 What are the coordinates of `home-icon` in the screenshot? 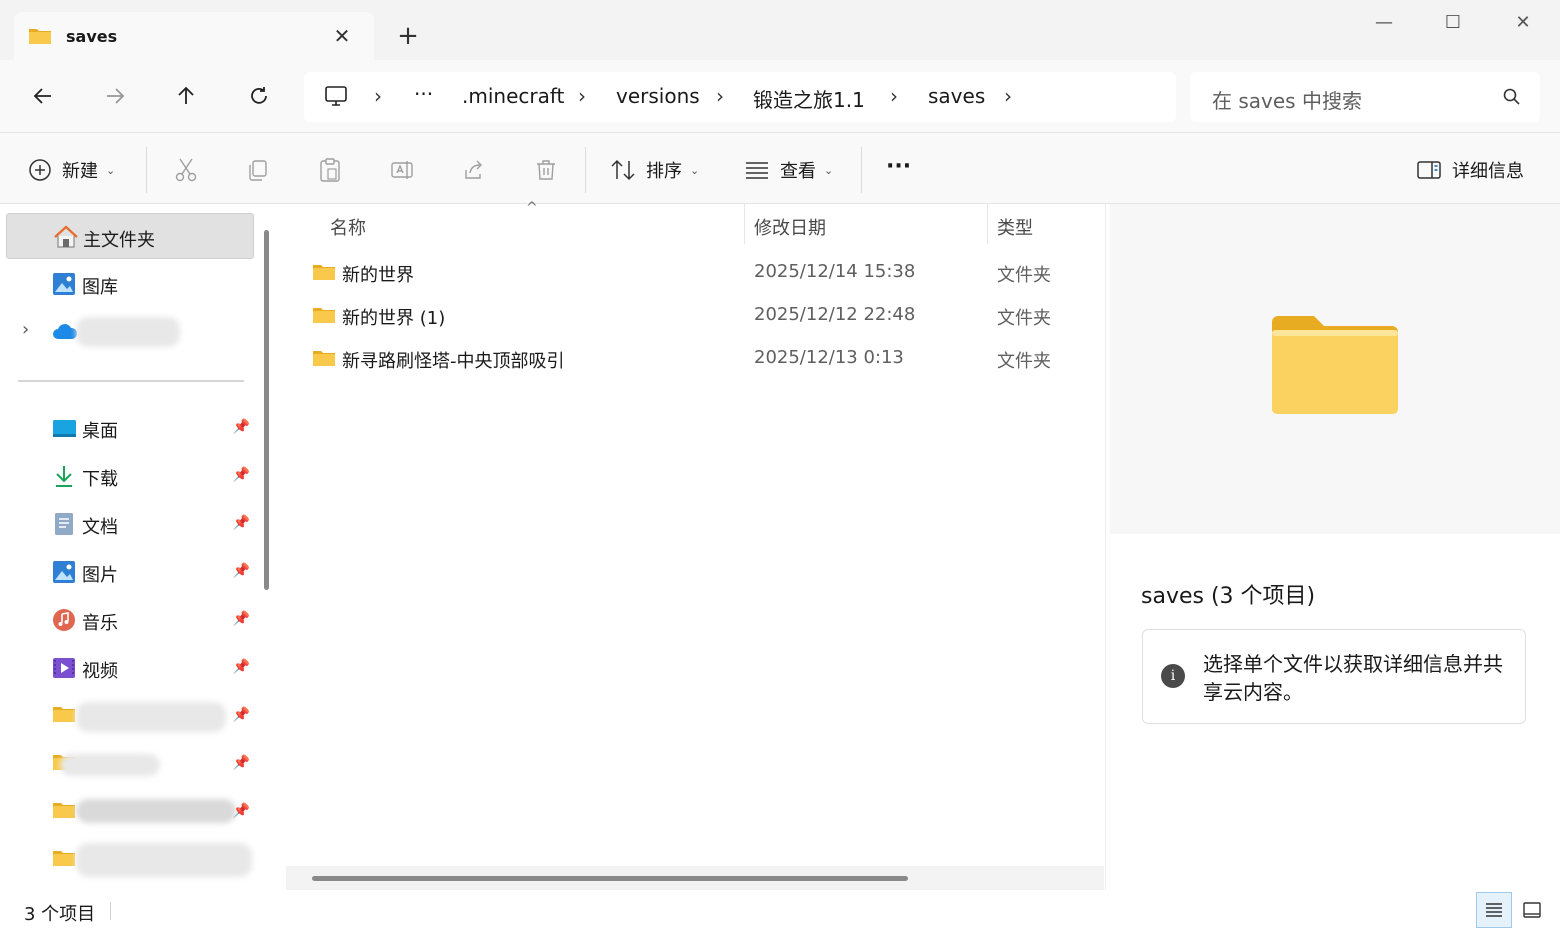 It's located at (65, 237).